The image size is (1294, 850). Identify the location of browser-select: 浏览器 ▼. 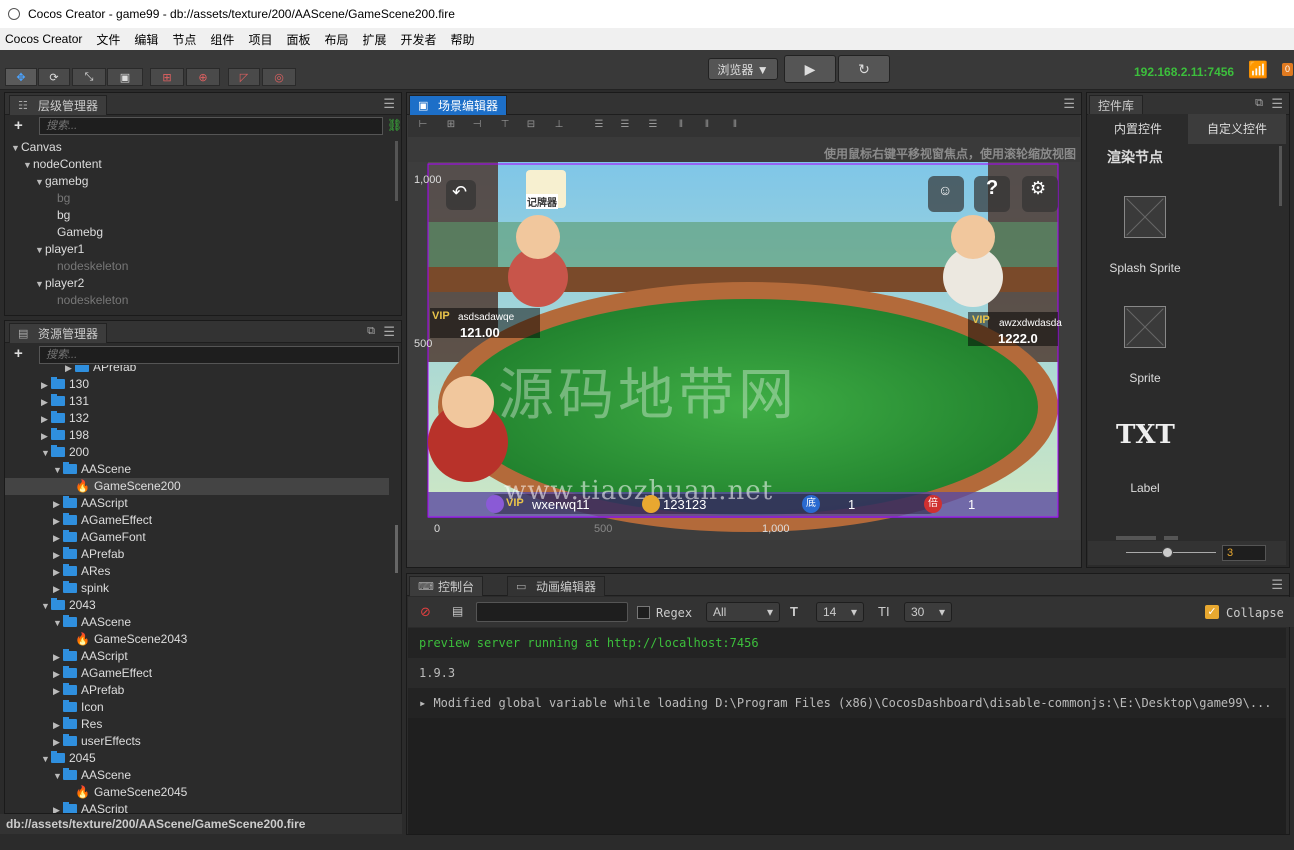
(743, 69).